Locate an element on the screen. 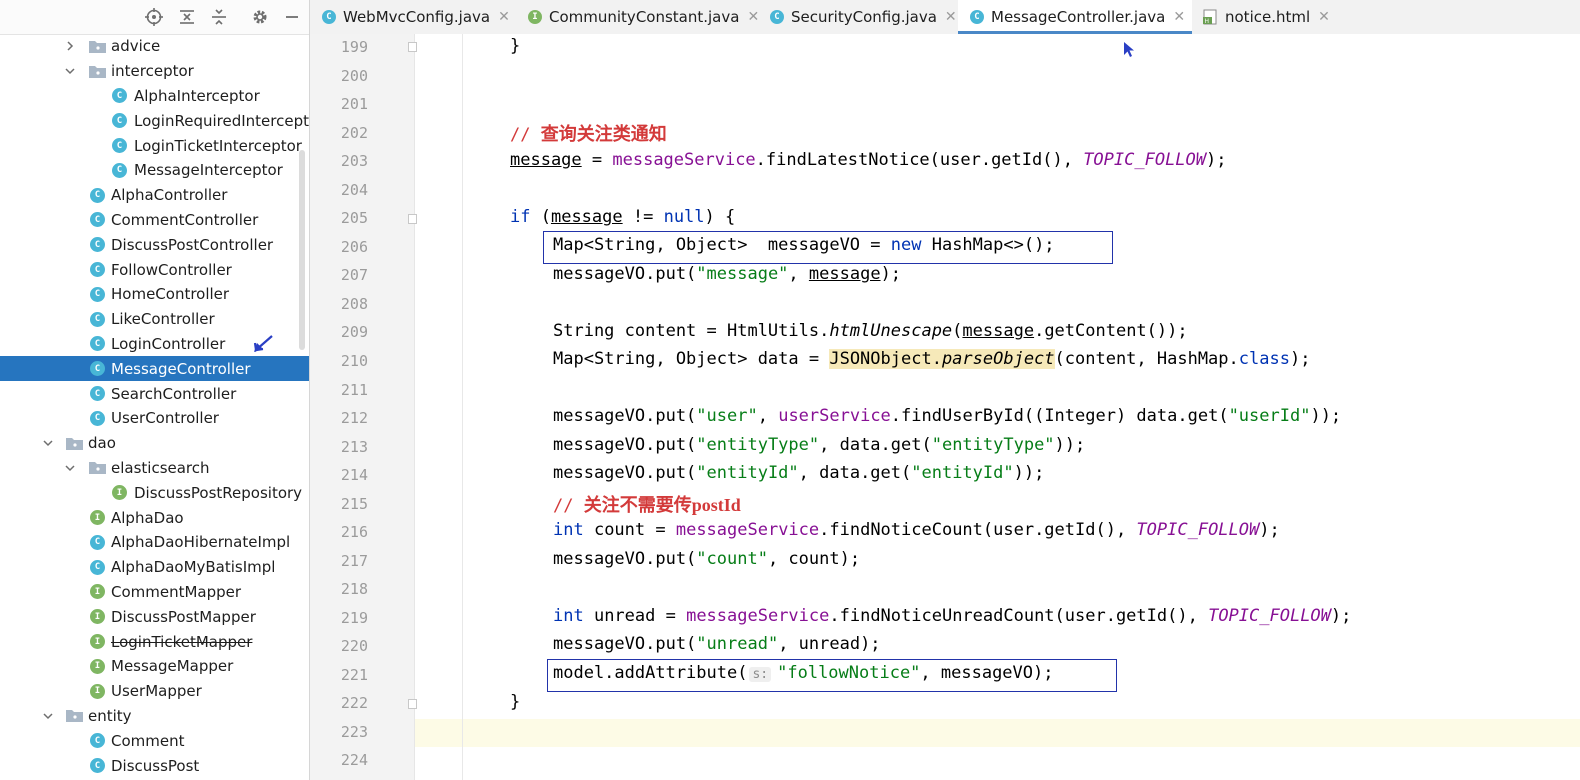  tree-class-comment: C Comment is located at coordinates (154, 740).